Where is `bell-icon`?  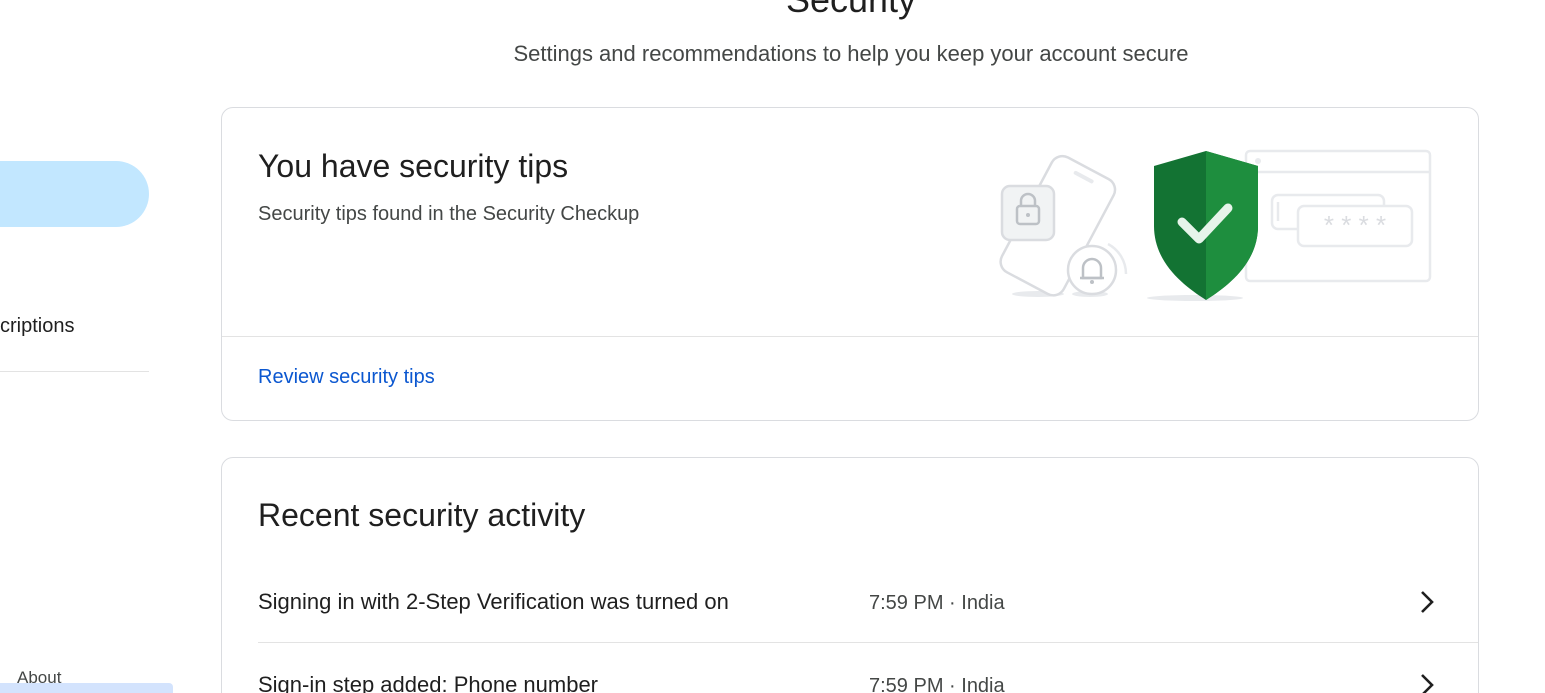
bell-icon is located at coordinates (1097, 269).